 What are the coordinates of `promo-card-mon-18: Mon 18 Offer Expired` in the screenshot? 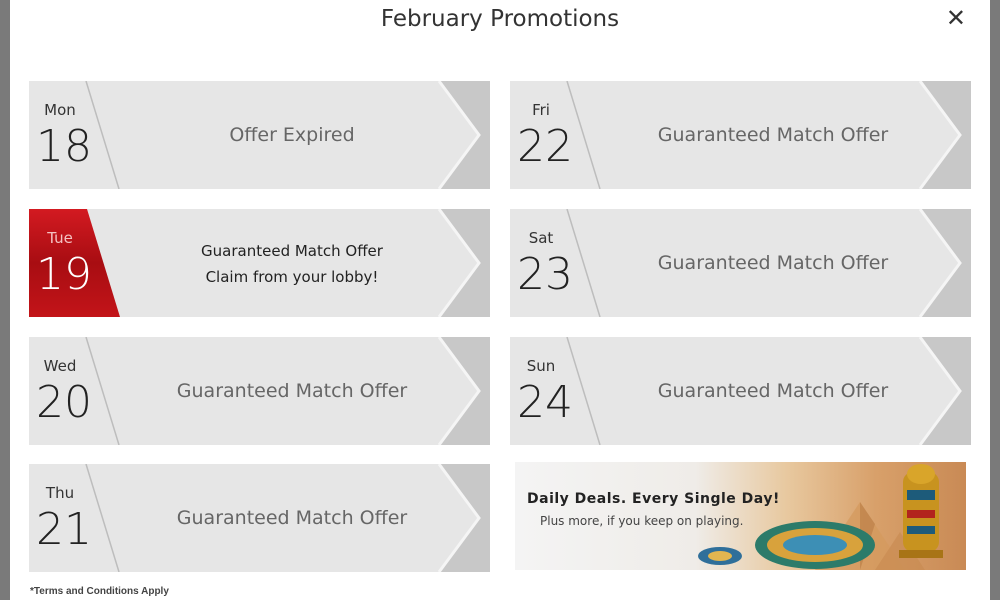 It's located at (259, 135).